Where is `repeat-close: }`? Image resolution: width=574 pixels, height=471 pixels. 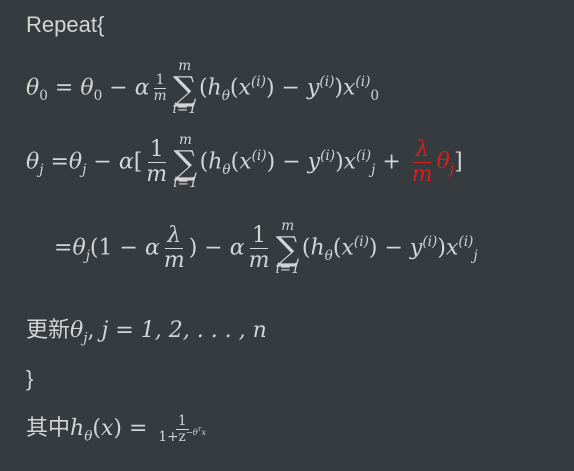 repeat-close: } is located at coordinates (30, 378).